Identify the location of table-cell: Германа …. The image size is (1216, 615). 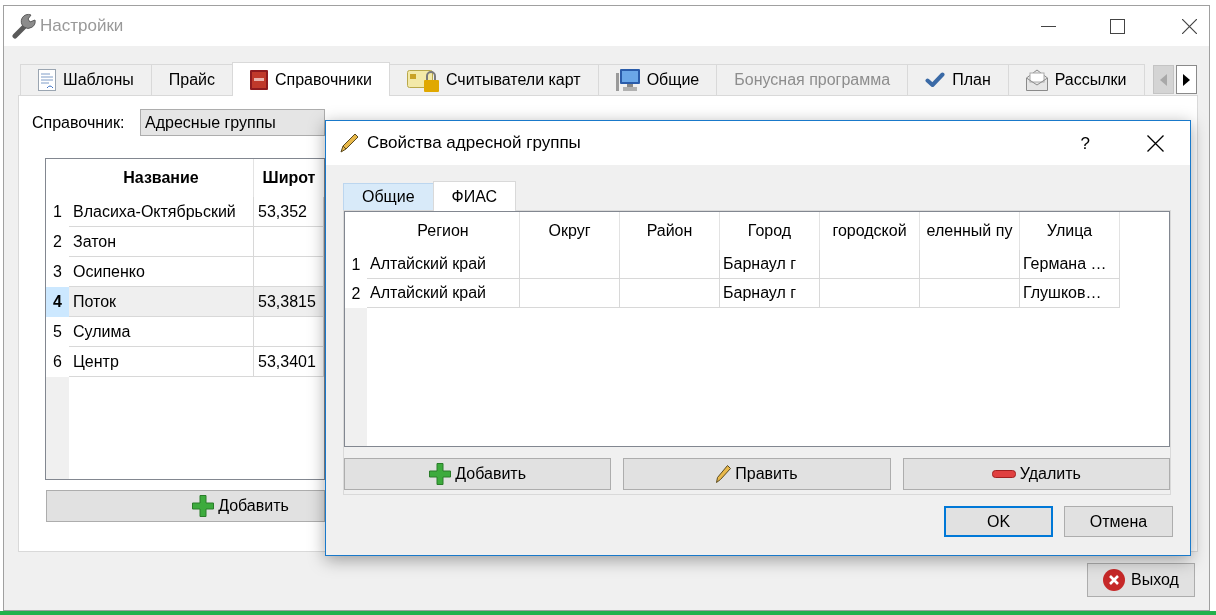
(1070, 264).